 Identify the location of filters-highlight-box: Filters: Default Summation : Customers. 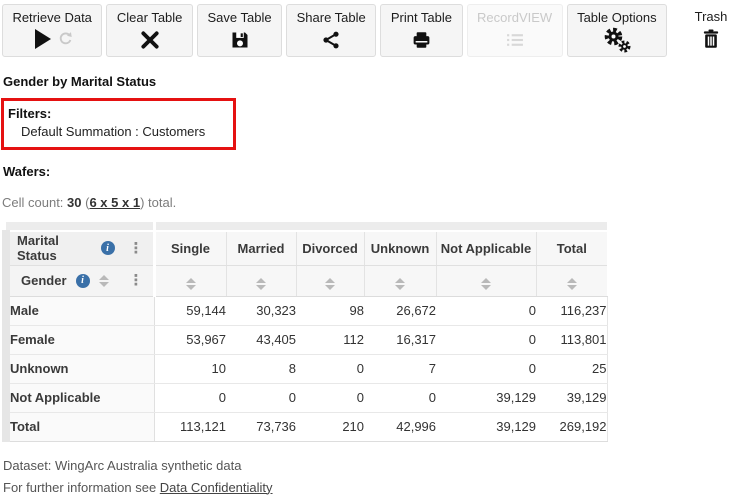
(119, 124).